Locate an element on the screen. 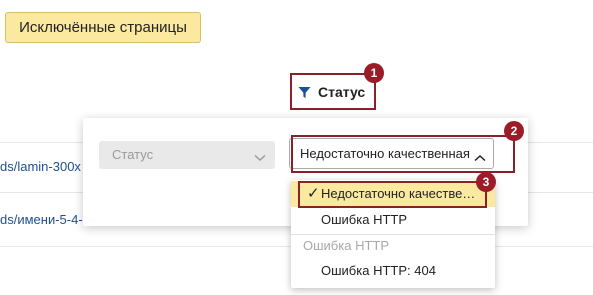  status-column-title: Статус is located at coordinates (342, 92).